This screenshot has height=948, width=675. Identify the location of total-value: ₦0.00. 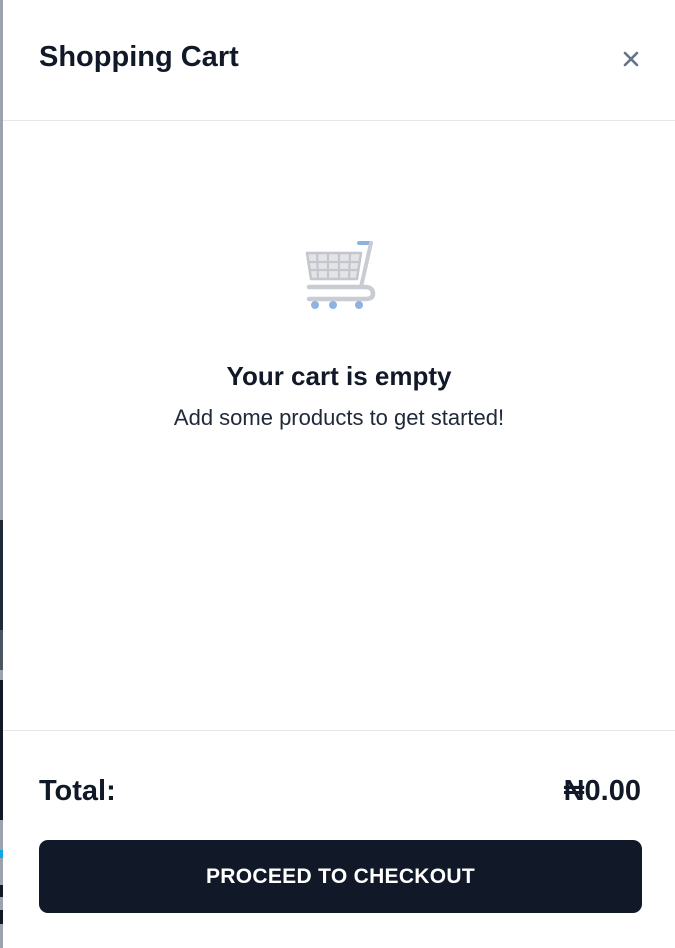
(602, 791).